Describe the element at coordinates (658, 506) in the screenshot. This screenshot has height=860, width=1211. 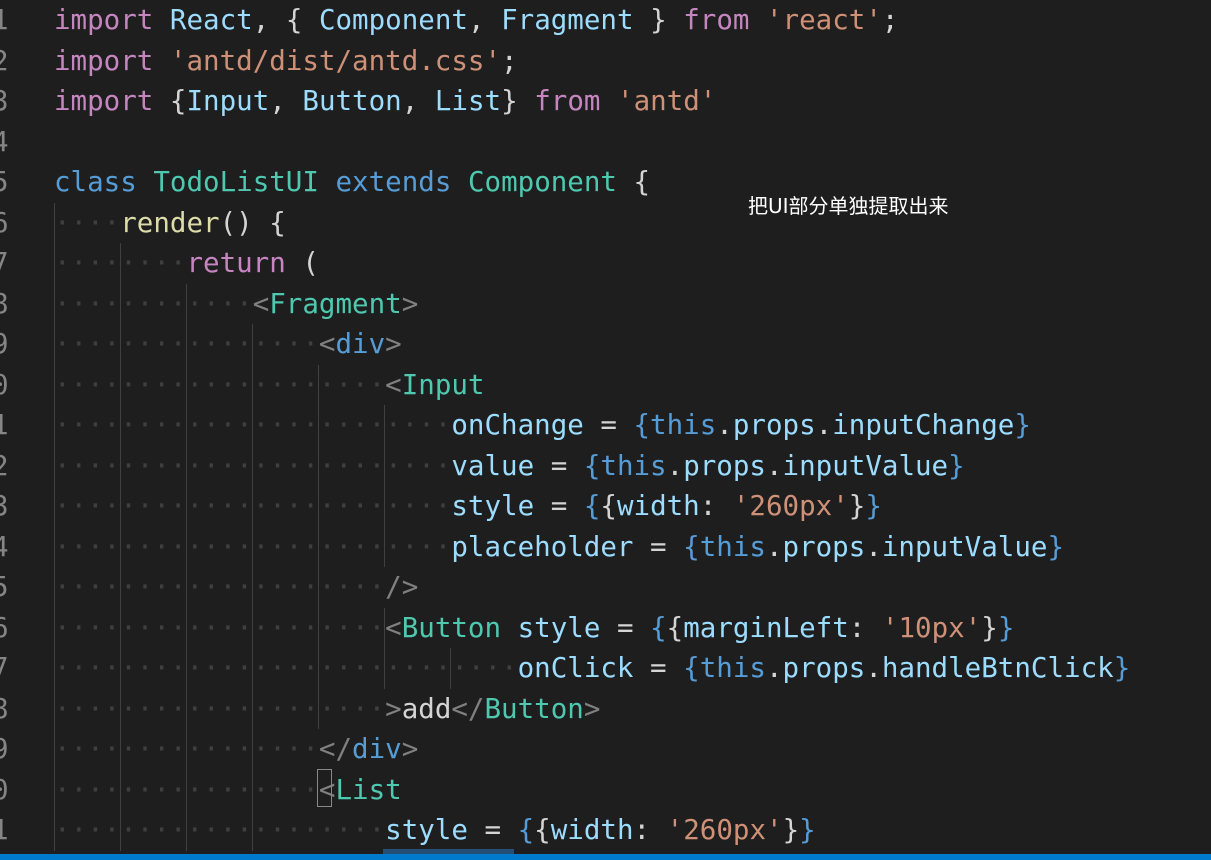
I see `code-token: width` at that location.